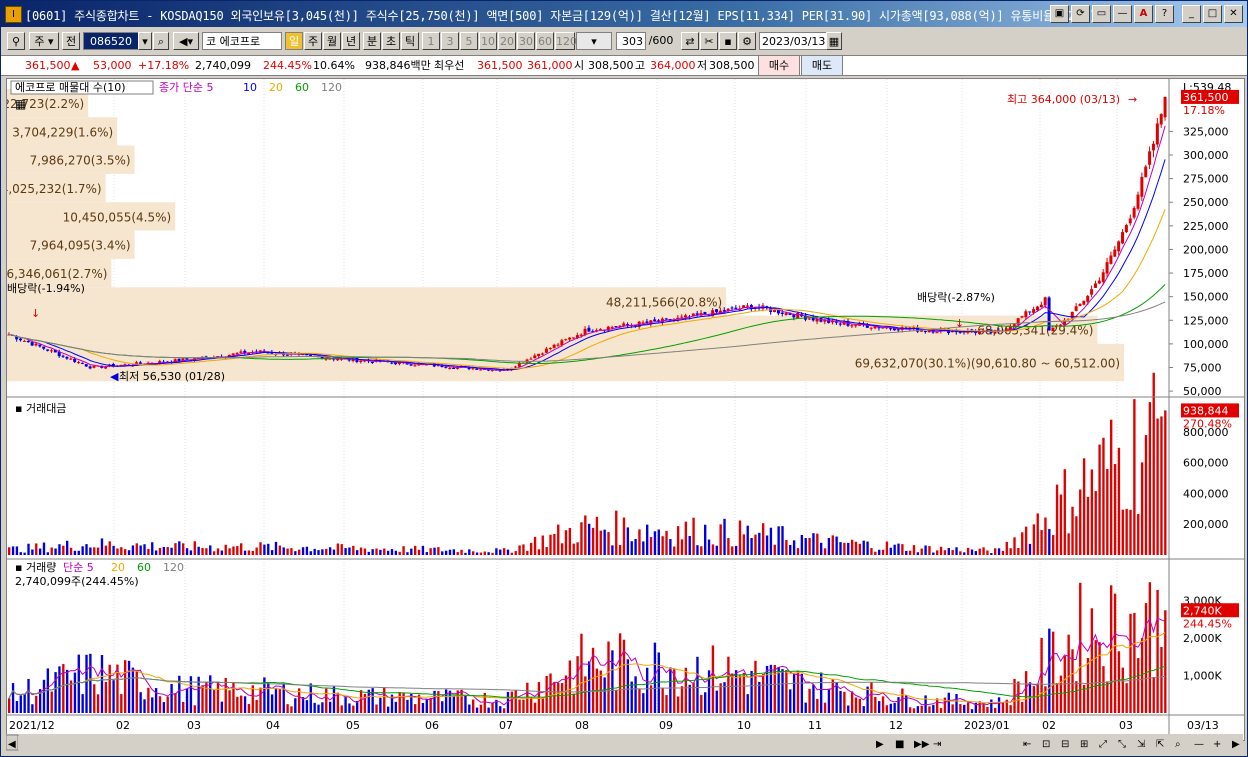 This screenshot has width=1248, height=757. What do you see at coordinates (44, 41) in the screenshot?
I see `period-select: 주 ▾` at bounding box center [44, 41].